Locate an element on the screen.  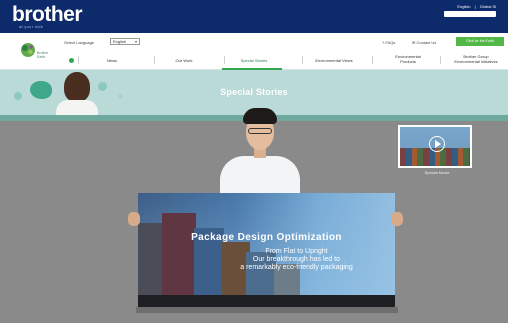
eco-logo-line2: Earth is located at coordinates (41, 56).